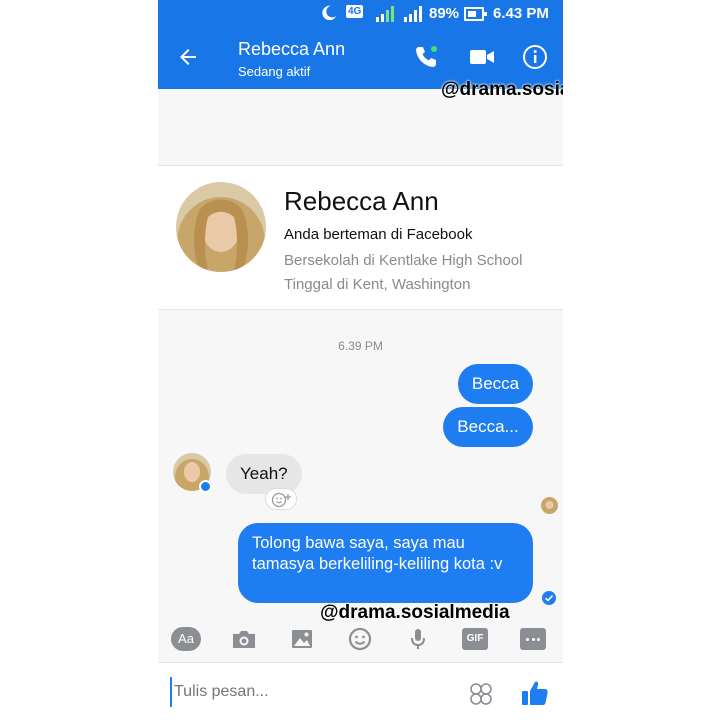 The width and height of the screenshot is (720, 720). Describe the element at coordinates (329, 13) in the screenshot. I see `moon-icon` at that location.